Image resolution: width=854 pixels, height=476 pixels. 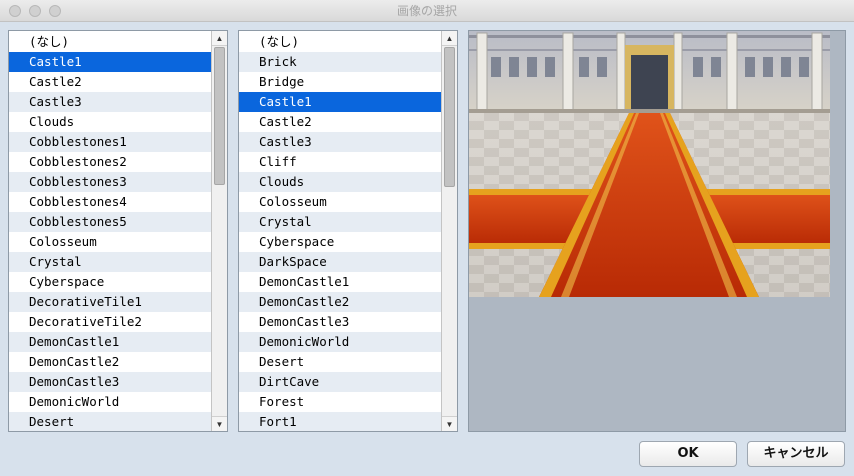 What do you see at coordinates (15, 11) in the screenshot?
I see `close-window-icon` at bounding box center [15, 11].